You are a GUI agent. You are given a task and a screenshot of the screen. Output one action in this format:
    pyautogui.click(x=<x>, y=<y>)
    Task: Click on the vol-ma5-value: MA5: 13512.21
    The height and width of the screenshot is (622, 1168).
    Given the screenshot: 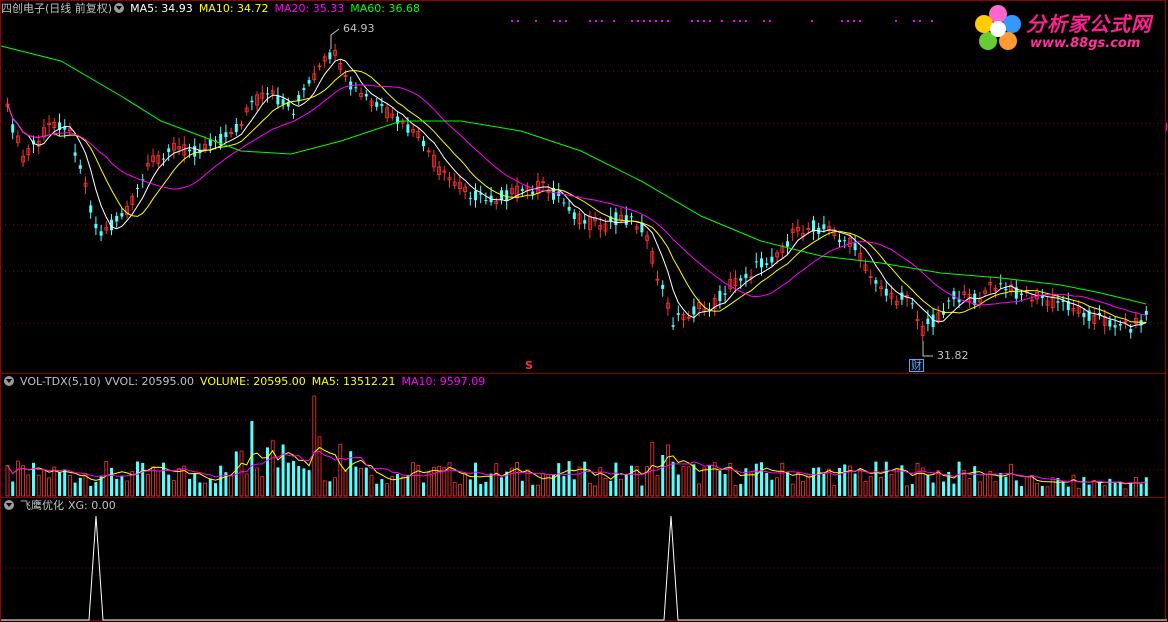 What is the action you would take?
    pyautogui.click(x=353, y=381)
    